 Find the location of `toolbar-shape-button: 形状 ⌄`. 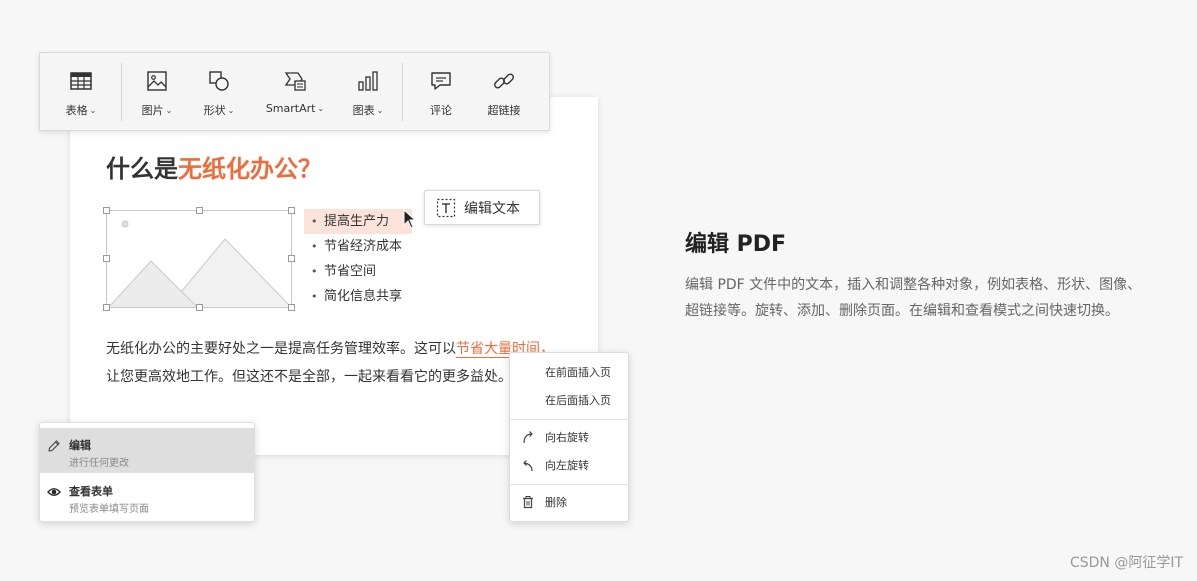

toolbar-shape-button: 形状 ⌄ is located at coordinates (219, 91).